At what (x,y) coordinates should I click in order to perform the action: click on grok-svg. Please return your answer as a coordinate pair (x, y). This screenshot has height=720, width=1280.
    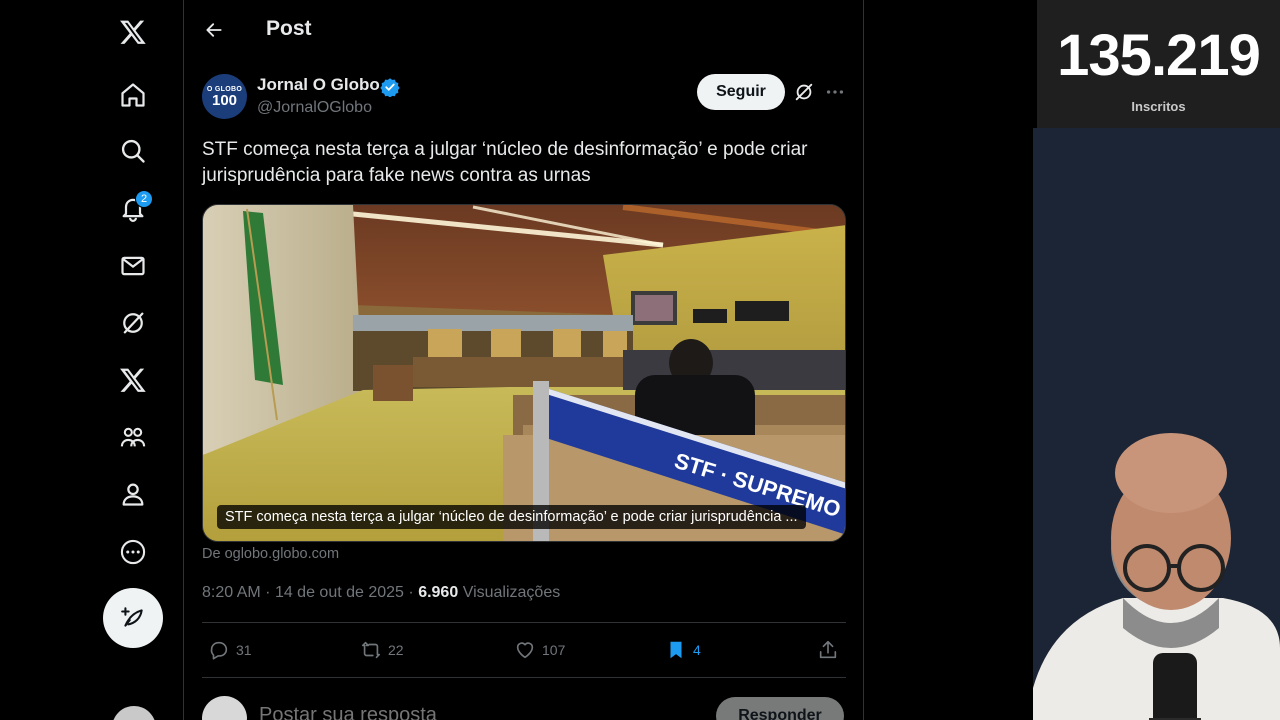
    Looking at the image, I should click on (133, 323).